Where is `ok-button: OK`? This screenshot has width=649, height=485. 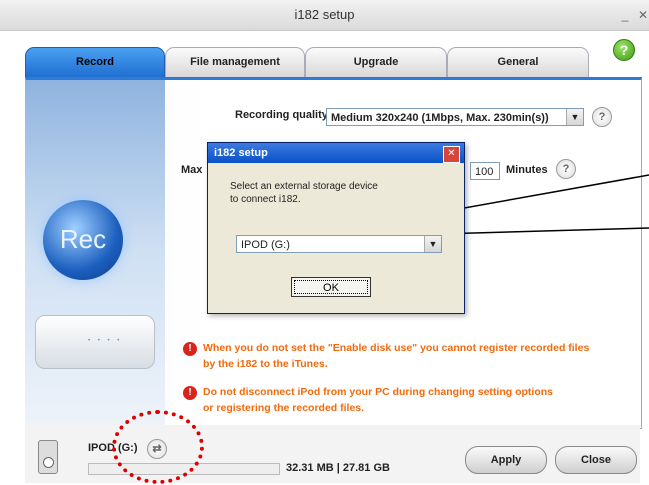 ok-button: OK is located at coordinates (331, 287).